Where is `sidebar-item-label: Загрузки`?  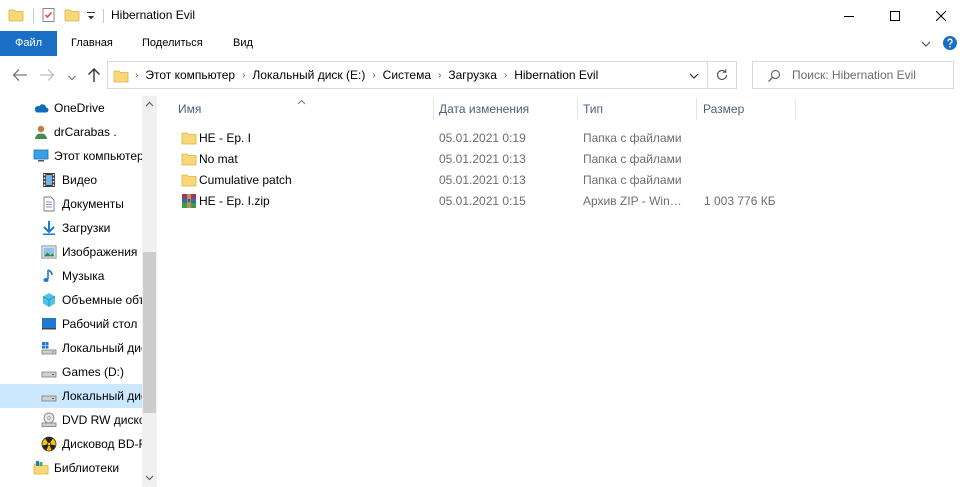 sidebar-item-label: Загрузки is located at coordinates (86, 228).